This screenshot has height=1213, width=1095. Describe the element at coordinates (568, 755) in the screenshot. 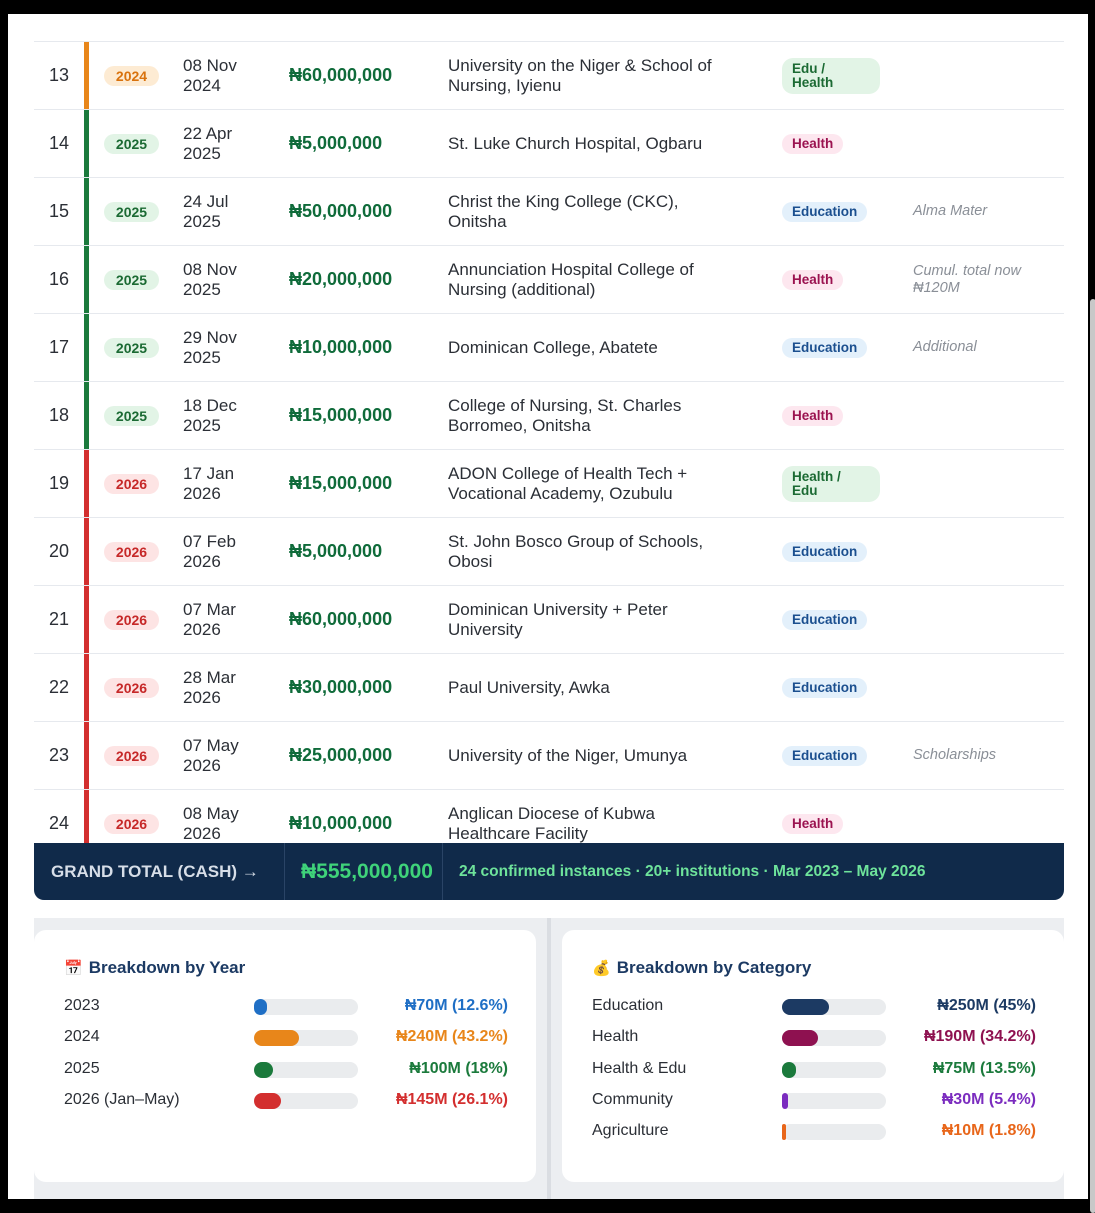

I see `institution-line-1: University of the Niger, Umunya` at that location.